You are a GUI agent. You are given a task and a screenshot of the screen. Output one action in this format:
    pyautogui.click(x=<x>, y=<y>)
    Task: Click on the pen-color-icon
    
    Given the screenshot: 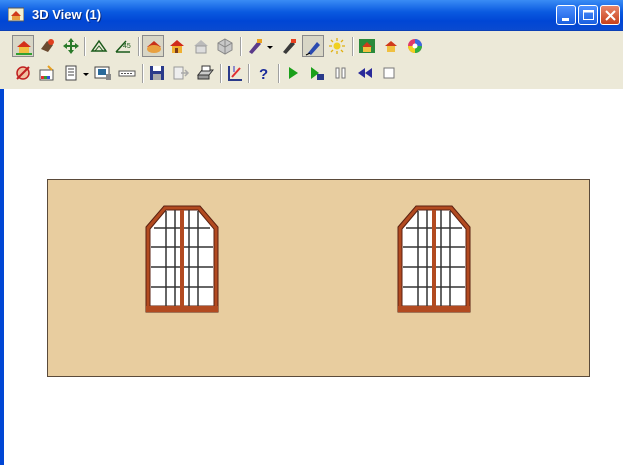 What is the action you would take?
    pyautogui.click(x=255, y=46)
    